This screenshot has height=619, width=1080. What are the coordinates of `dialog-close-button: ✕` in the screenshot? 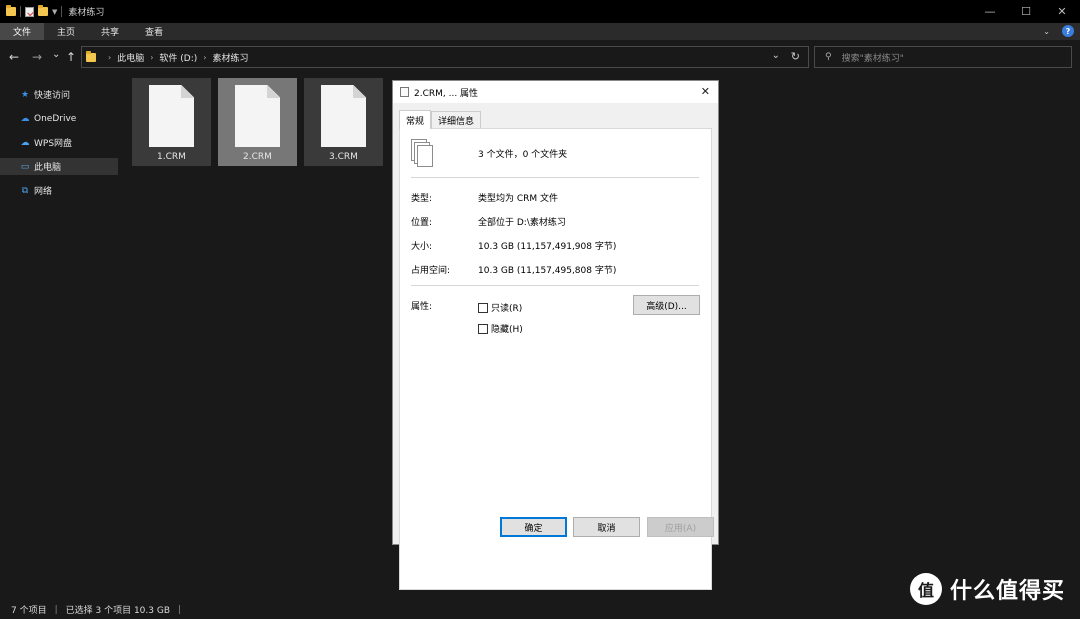 It's located at (705, 91).